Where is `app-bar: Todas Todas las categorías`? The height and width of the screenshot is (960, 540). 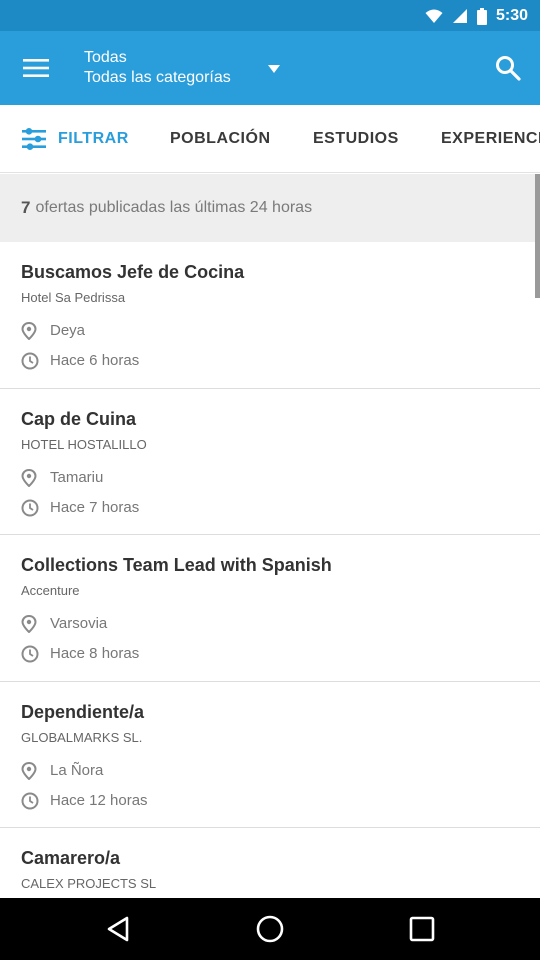
app-bar: Todas Todas las categorías is located at coordinates (270, 68).